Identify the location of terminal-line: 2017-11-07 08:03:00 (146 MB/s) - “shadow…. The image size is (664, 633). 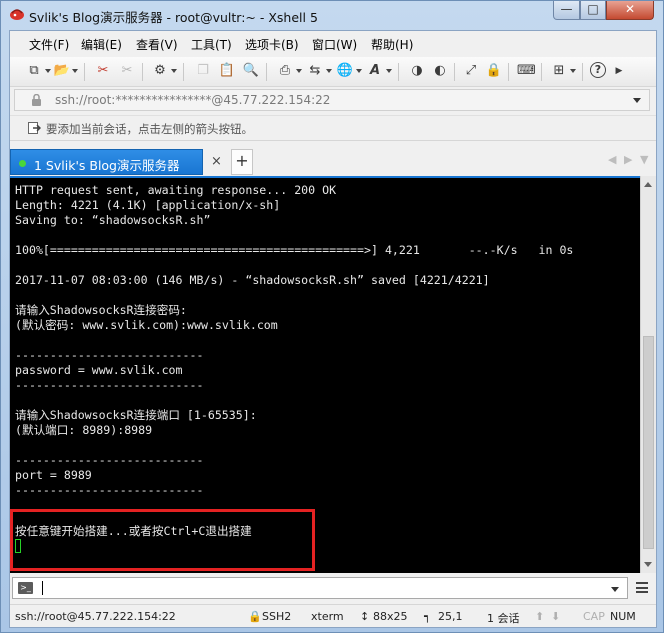
(252, 280).